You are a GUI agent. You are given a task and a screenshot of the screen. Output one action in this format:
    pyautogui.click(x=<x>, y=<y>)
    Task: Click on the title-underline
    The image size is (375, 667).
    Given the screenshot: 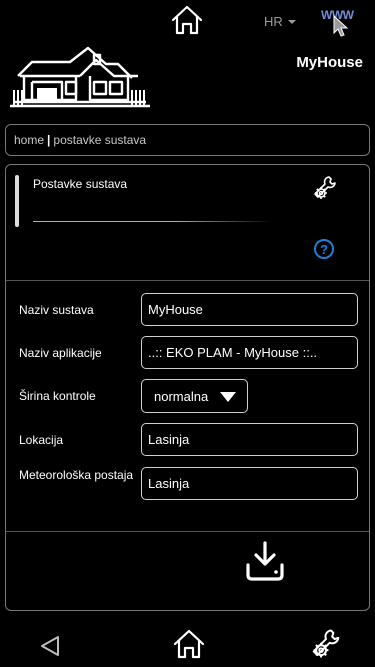 What is the action you would take?
    pyautogui.click(x=153, y=221)
    